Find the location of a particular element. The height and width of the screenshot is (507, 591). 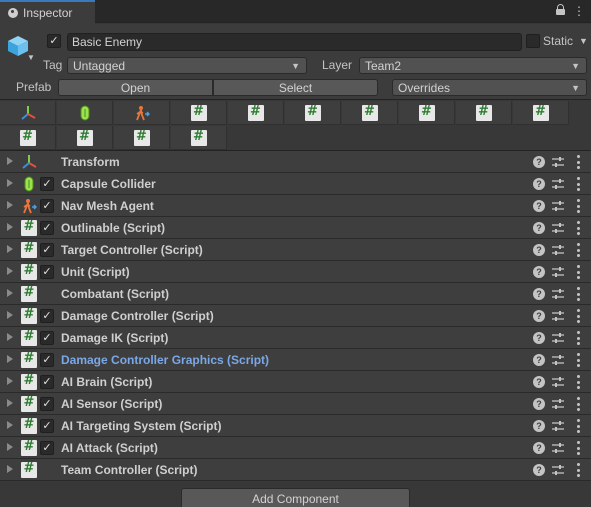

static-dropdown-arrow-icon: ▼ is located at coordinates (583, 41).